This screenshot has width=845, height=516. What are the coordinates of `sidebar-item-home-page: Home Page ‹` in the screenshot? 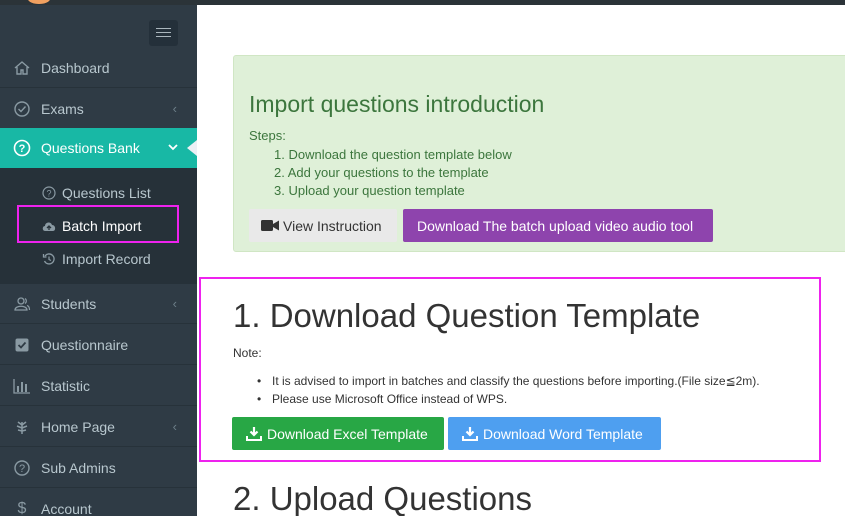 It's located at (98, 427).